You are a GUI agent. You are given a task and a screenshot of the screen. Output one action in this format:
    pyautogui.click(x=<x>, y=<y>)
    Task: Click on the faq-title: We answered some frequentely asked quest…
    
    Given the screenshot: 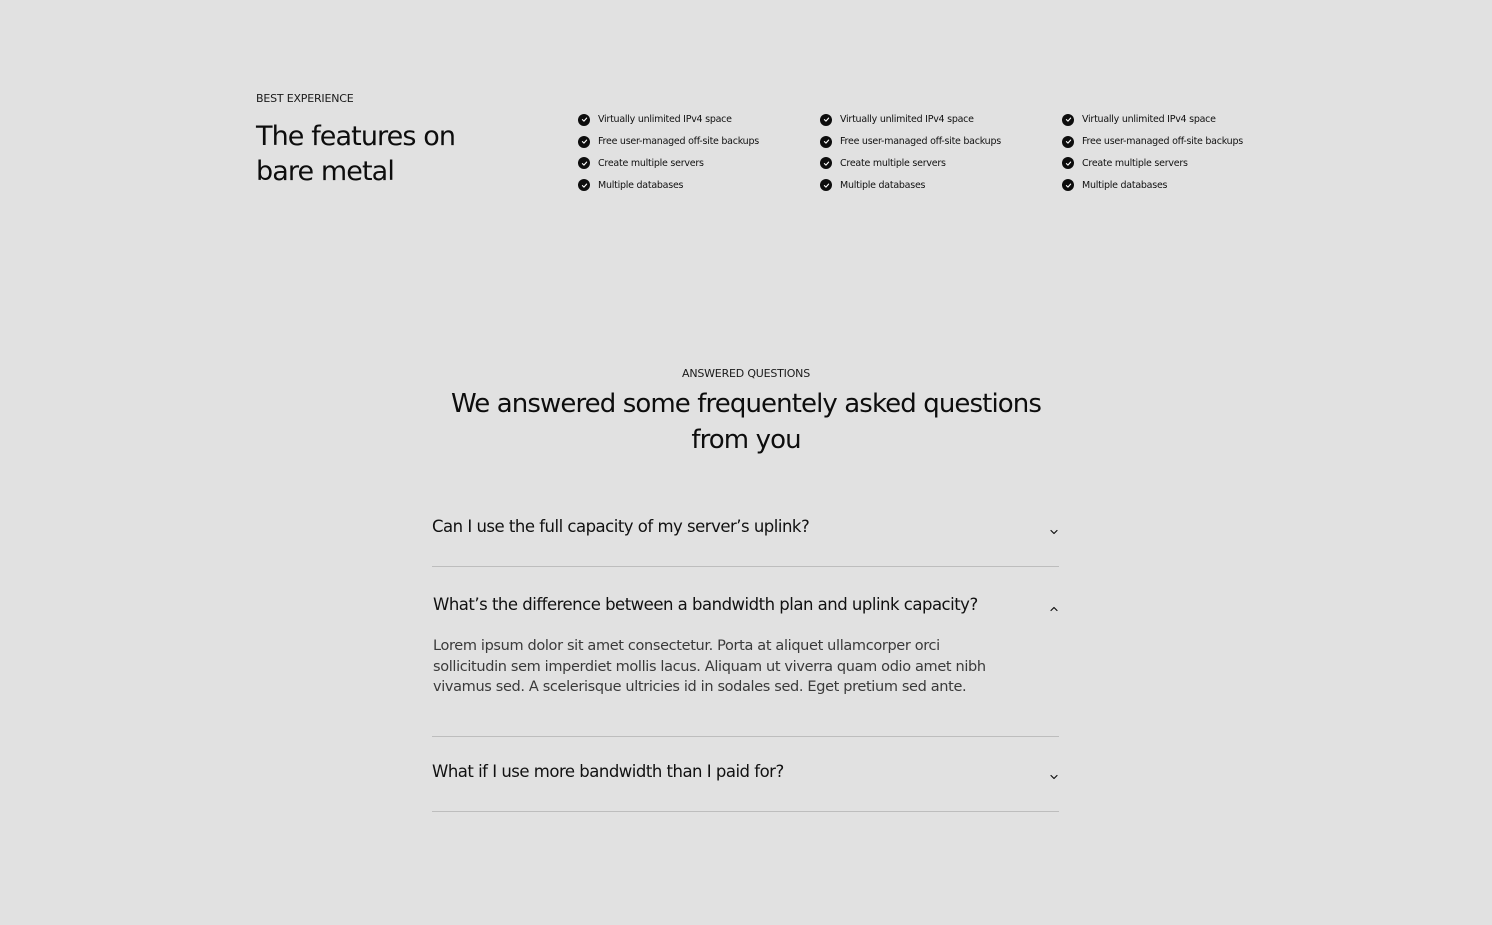 What is the action you would take?
    pyautogui.click(x=746, y=422)
    